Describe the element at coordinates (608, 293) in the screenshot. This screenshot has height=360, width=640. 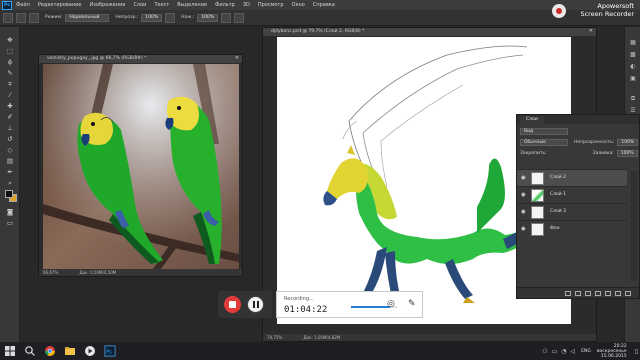
I see `new-group-icon` at that location.